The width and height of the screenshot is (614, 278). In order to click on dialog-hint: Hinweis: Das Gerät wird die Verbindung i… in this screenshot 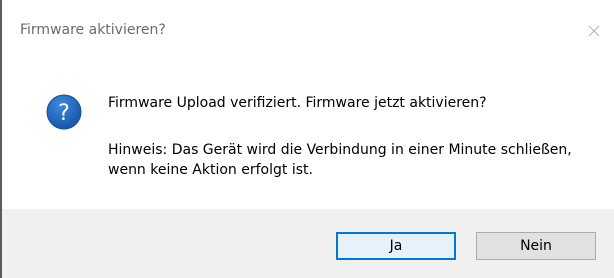, I will do `click(340, 160)`.